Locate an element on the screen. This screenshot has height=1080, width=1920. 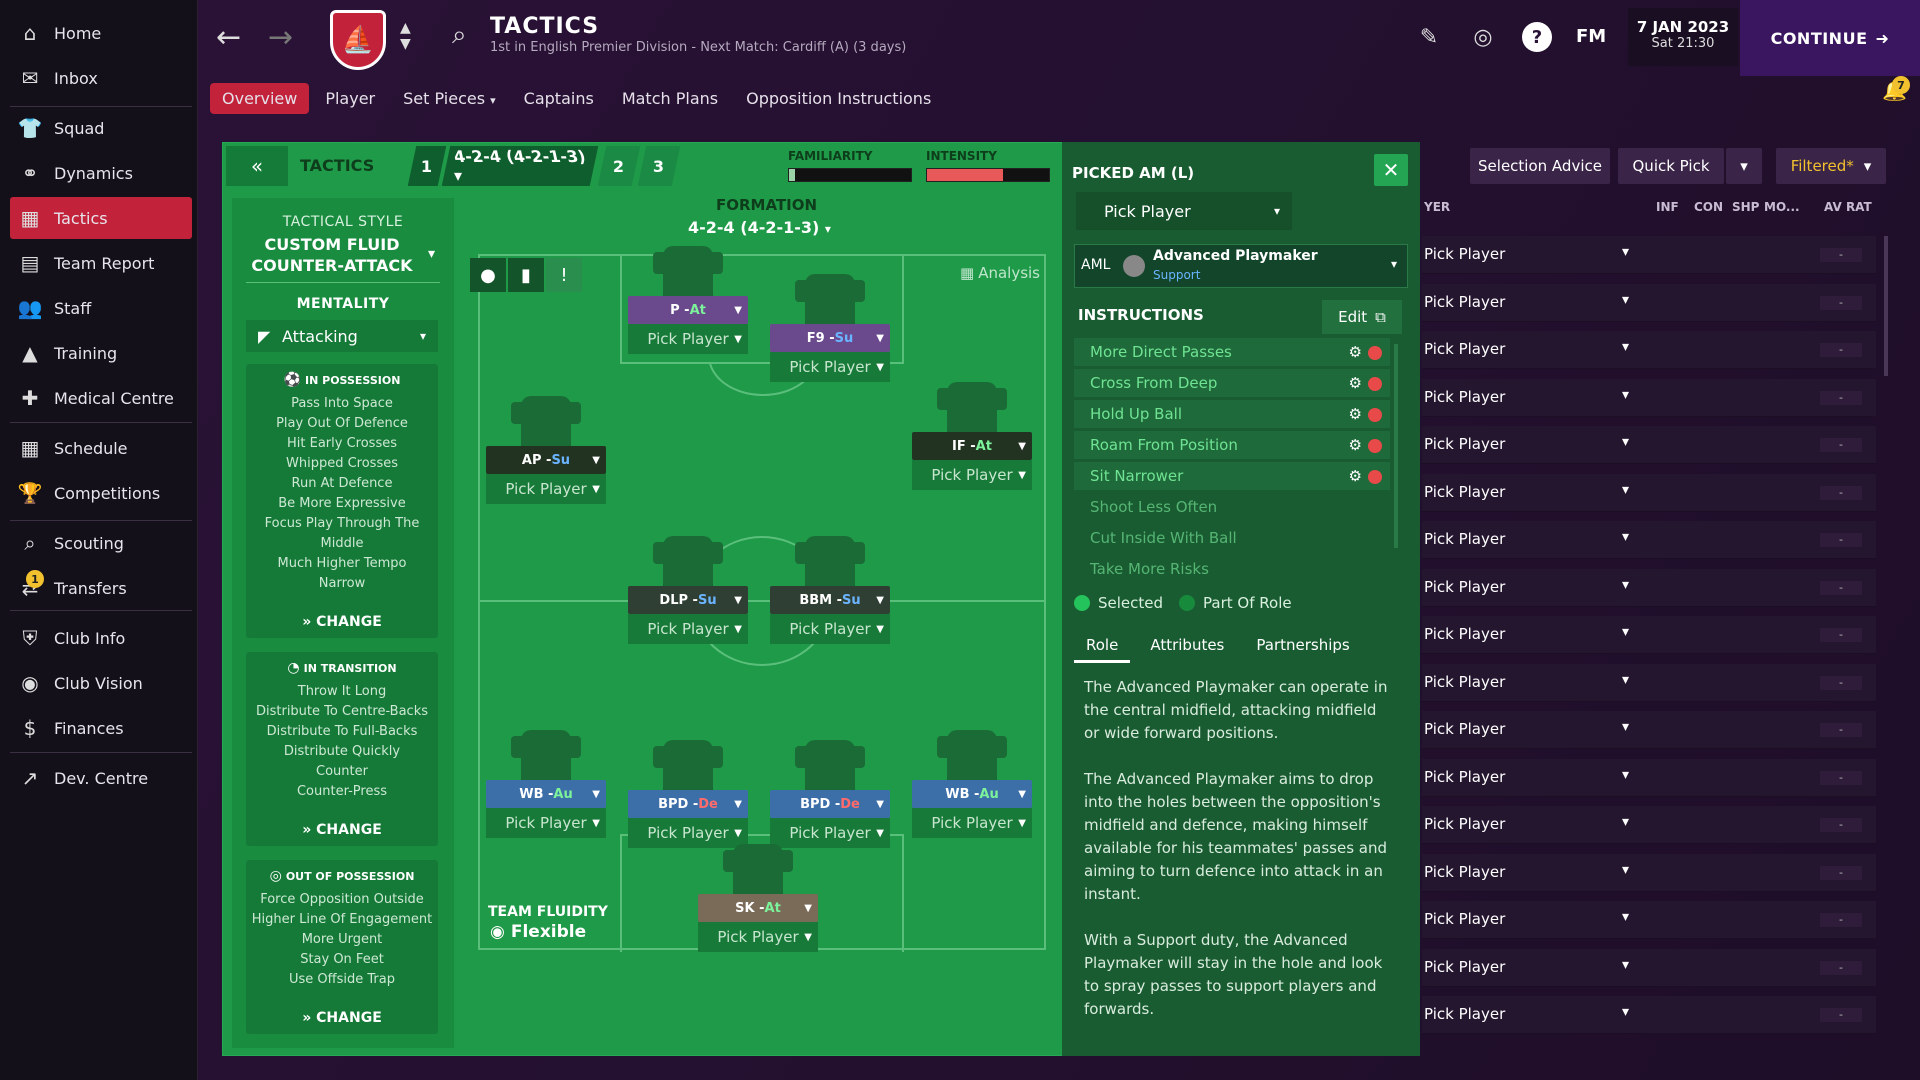
pitch-player-ap: AP - Su ▼ Pick Player ▼ is located at coordinates (546, 450).